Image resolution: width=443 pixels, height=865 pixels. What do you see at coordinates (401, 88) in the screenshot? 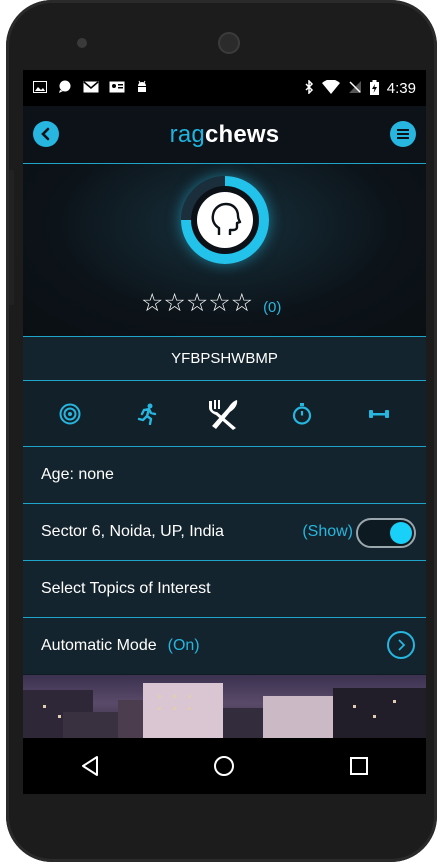
I see `status-time: 4:39` at bounding box center [401, 88].